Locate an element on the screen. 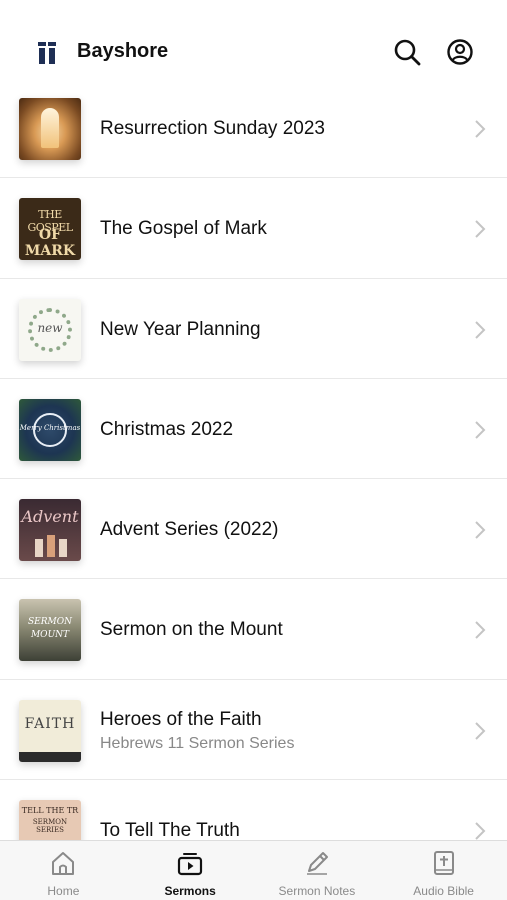 This screenshot has height=900, width=507. pencil-icon is located at coordinates (317, 863).